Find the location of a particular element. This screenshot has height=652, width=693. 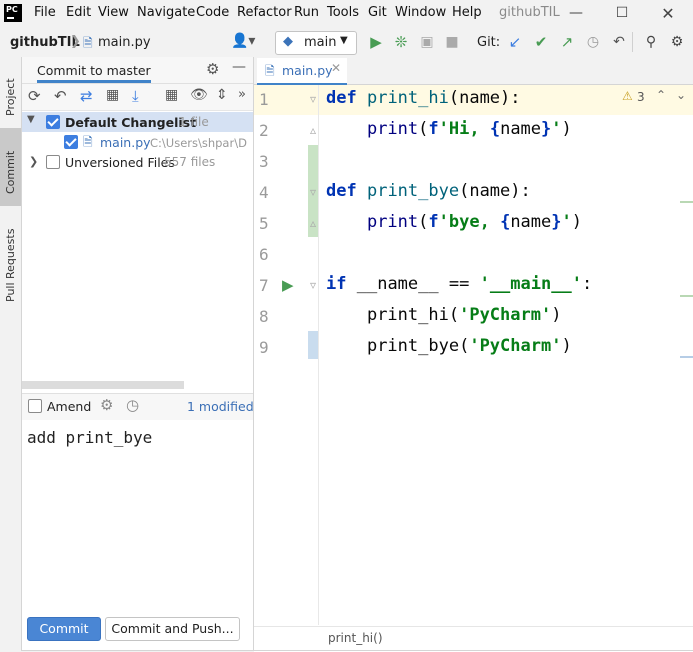

menu-navigate: Navigate is located at coordinates (166, 12).